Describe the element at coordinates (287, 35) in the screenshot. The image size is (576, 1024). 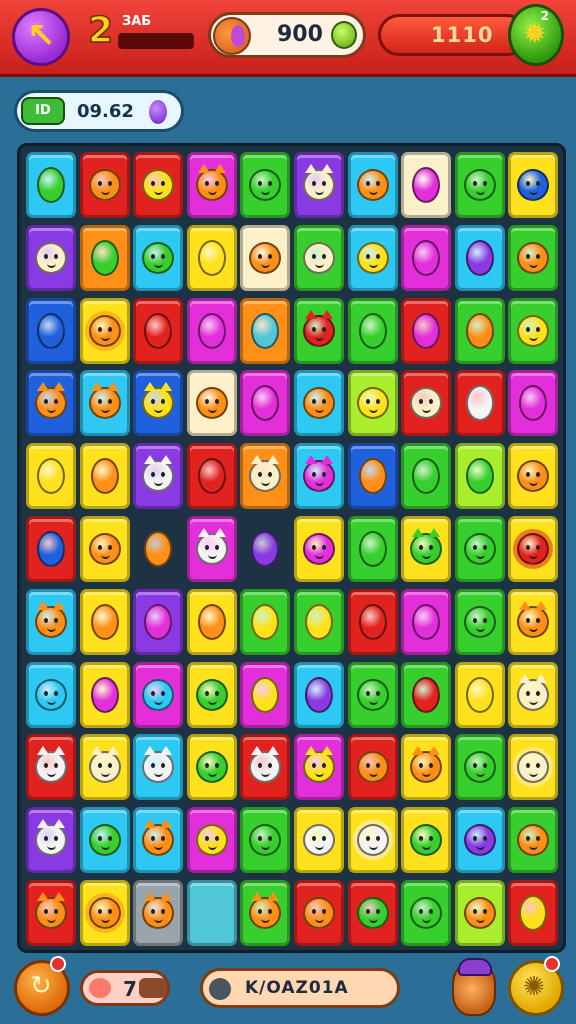
I see `coin-counter: 900` at that location.